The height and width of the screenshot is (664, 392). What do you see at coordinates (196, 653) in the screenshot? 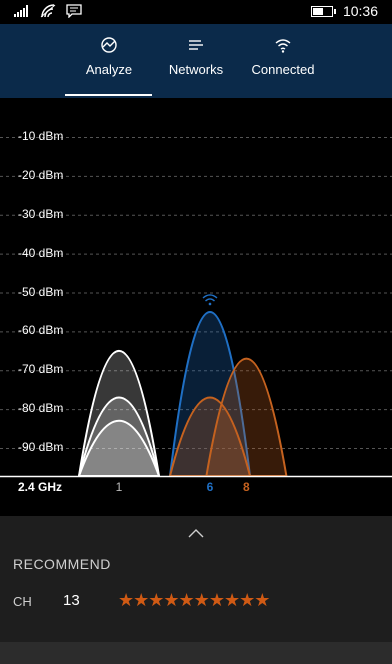
I see `system-nav-bar` at bounding box center [196, 653].